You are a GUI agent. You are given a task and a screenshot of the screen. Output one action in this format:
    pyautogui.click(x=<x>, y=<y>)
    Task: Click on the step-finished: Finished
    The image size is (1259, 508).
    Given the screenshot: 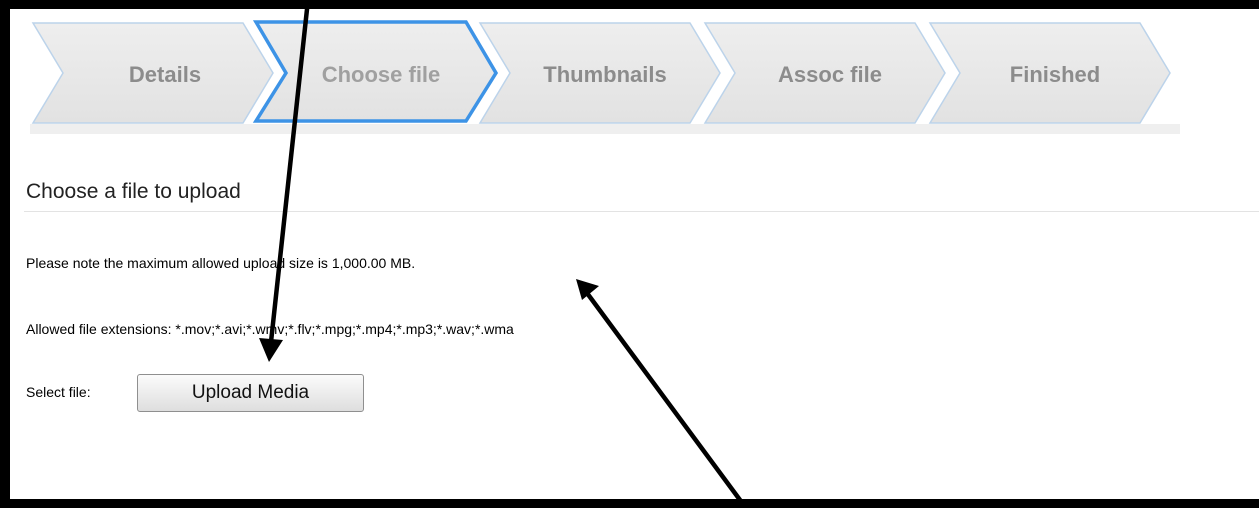 What is the action you would take?
    pyautogui.click(x=1055, y=75)
    